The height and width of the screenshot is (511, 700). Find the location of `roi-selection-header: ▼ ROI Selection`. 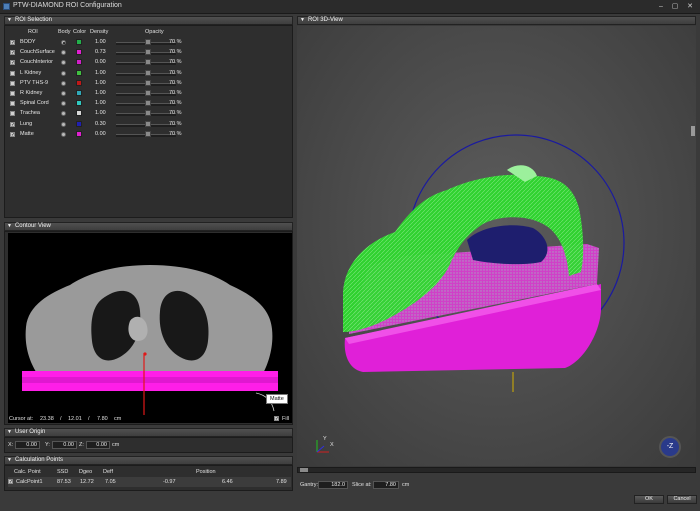

roi-selection-header: ▼ ROI Selection is located at coordinates (148, 20).